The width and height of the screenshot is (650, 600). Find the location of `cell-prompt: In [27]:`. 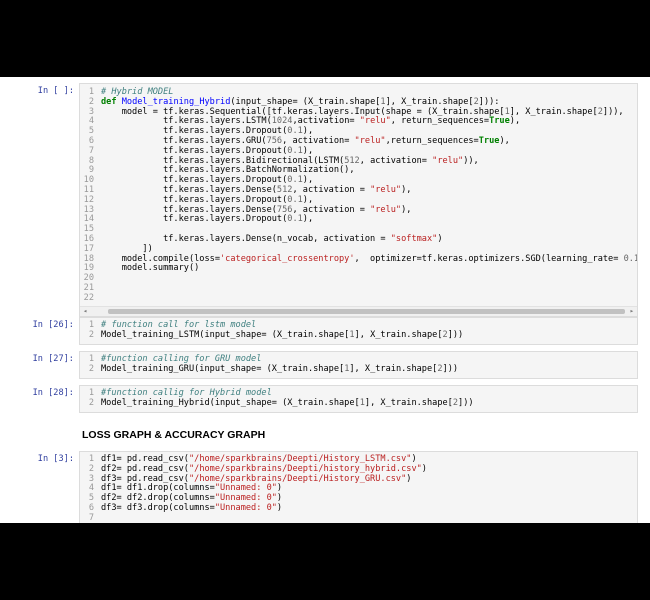

cell-prompt: In [27]: is located at coordinates (53, 359).